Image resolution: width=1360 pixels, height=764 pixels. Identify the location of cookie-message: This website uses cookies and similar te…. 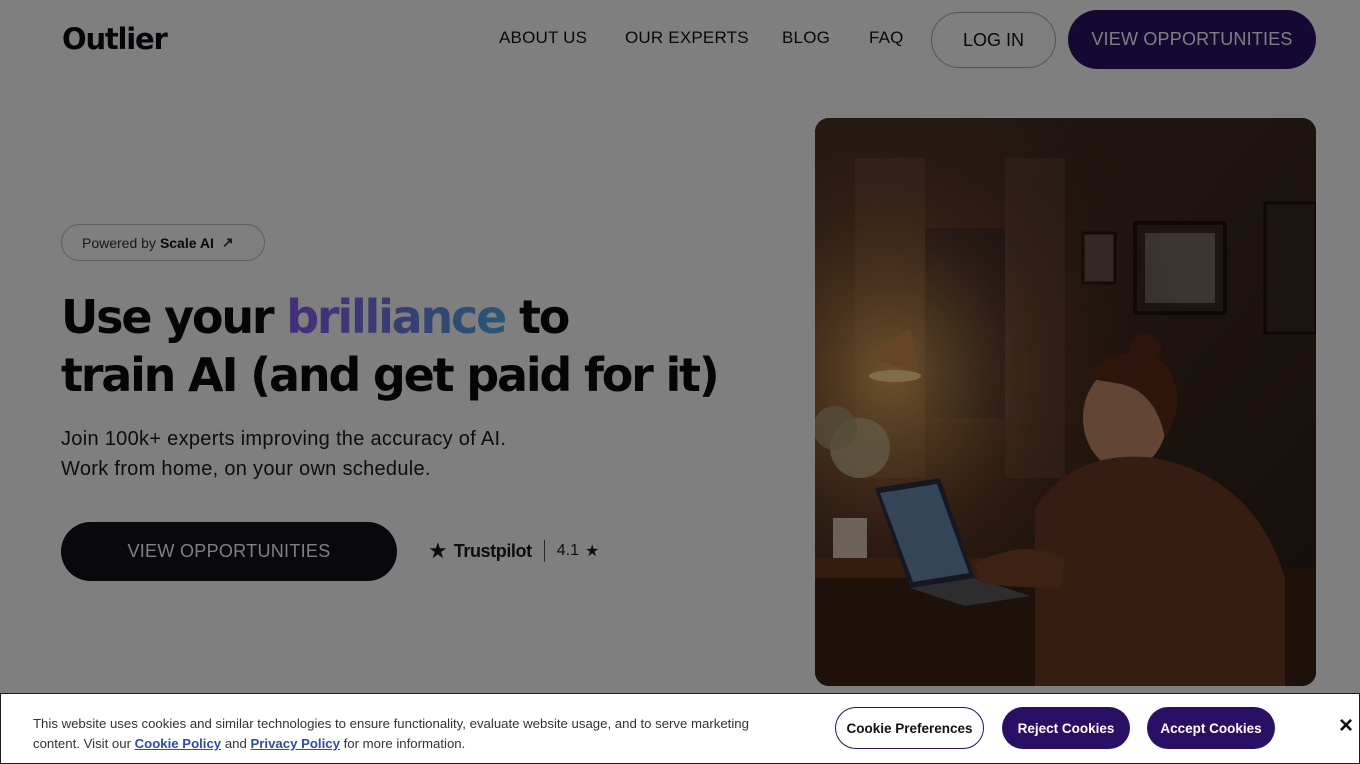
(403, 734).